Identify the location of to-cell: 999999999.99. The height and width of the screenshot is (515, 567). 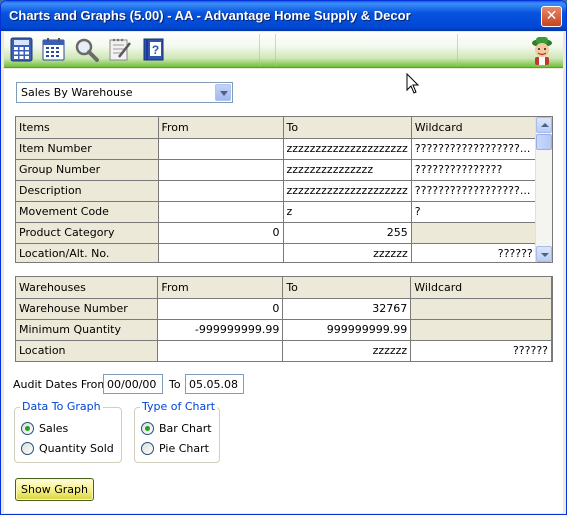
(347, 330).